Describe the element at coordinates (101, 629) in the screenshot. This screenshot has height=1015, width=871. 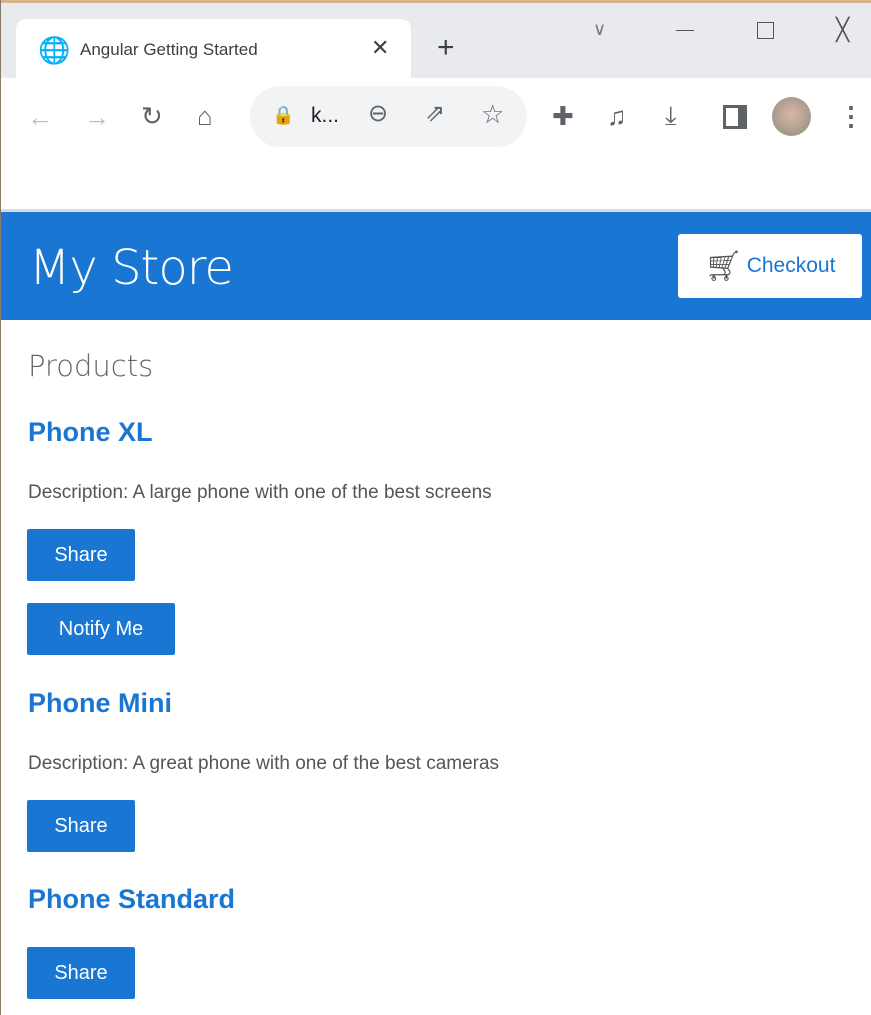
I see `notify-button: Notify Me` at that location.